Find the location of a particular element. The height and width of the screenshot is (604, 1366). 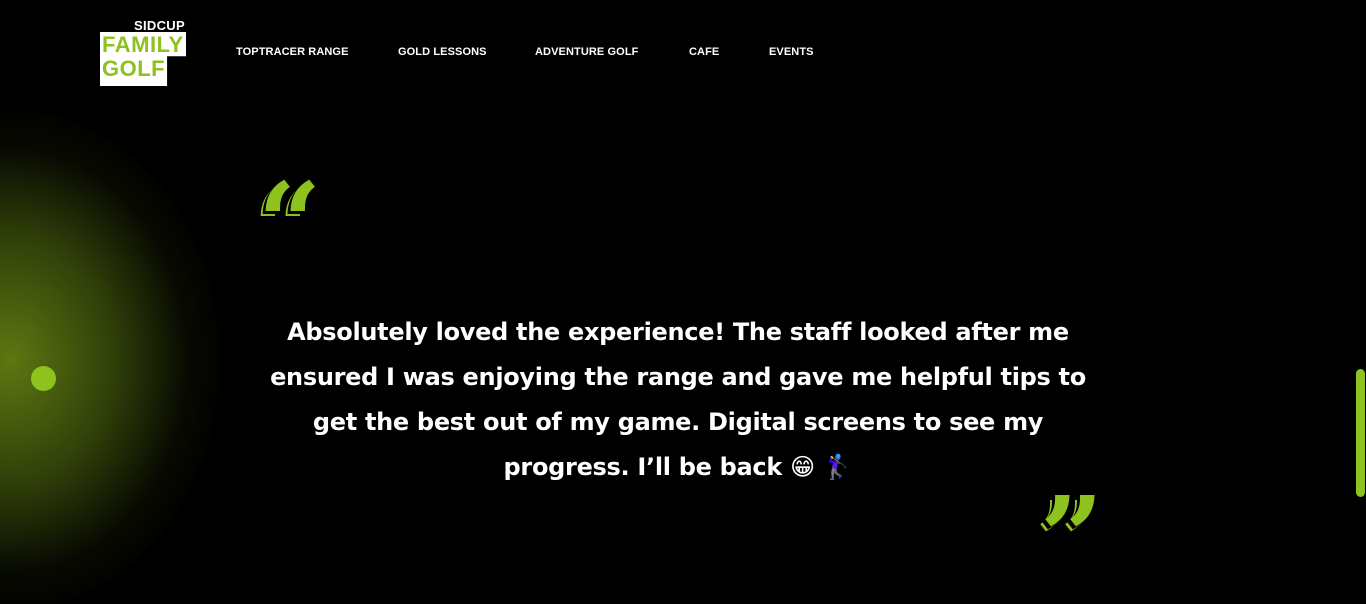

background-glow is located at coordinates (110, 357).